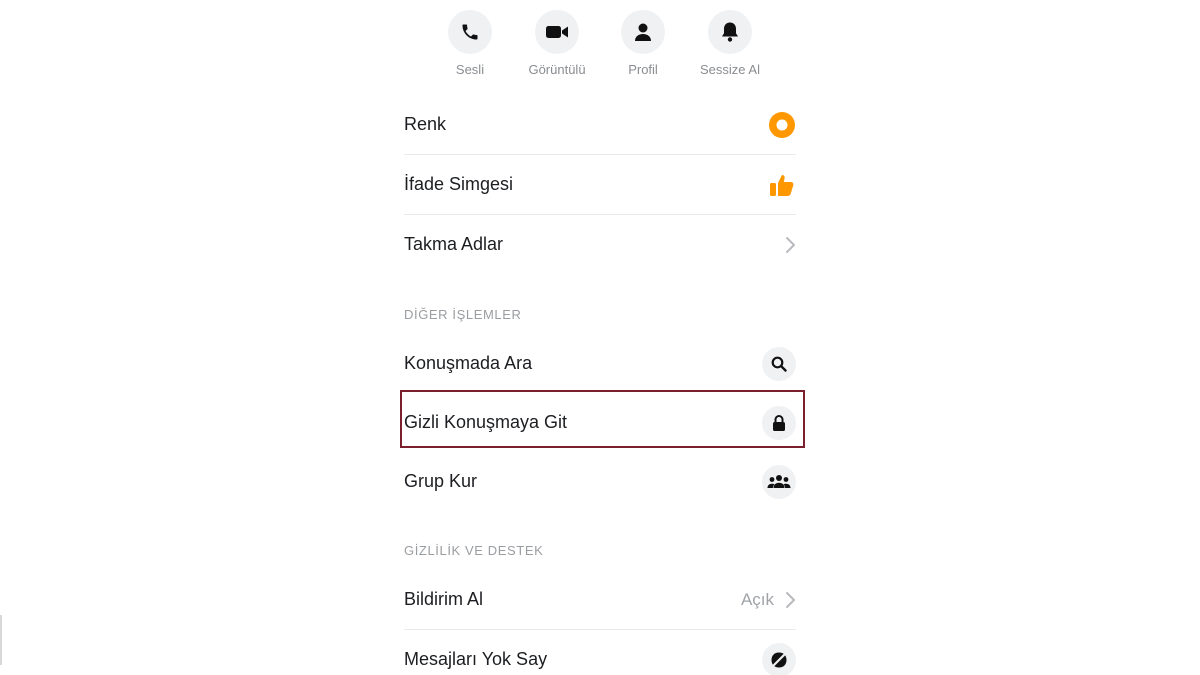  What do you see at coordinates (486, 422) in the screenshot?
I see `secret-conversation-label: Gizli Konuşmaya Git` at bounding box center [486, 422].